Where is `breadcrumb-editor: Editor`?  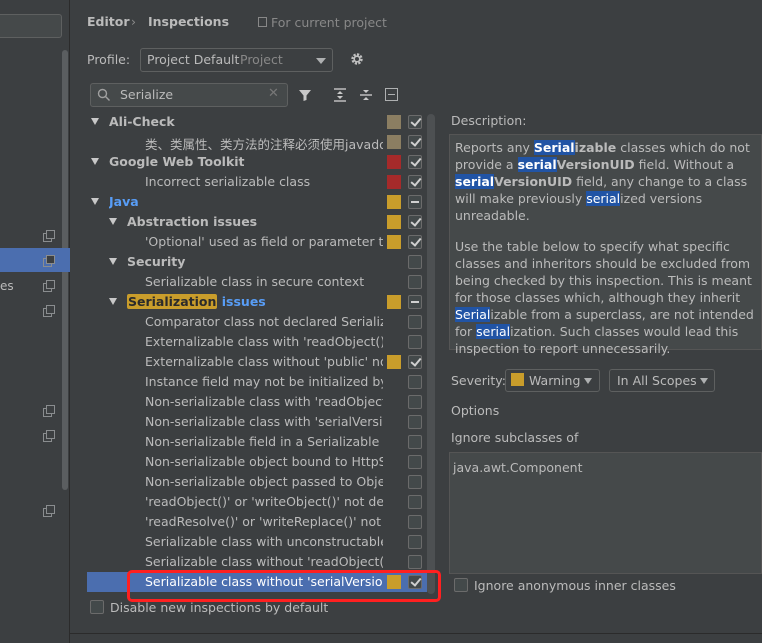
breadcrumb-editor: Editor is located at coordinates (108, 21).